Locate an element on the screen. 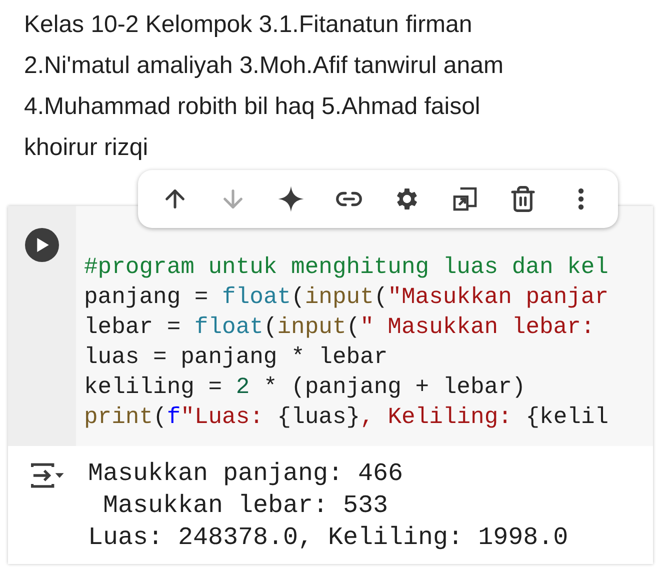 This screenshot has width=661, height=574. paragraph-line: Kelas 10-2 Kelompok 3.1.Fitanatun firman is located at coordinates (249, 25).